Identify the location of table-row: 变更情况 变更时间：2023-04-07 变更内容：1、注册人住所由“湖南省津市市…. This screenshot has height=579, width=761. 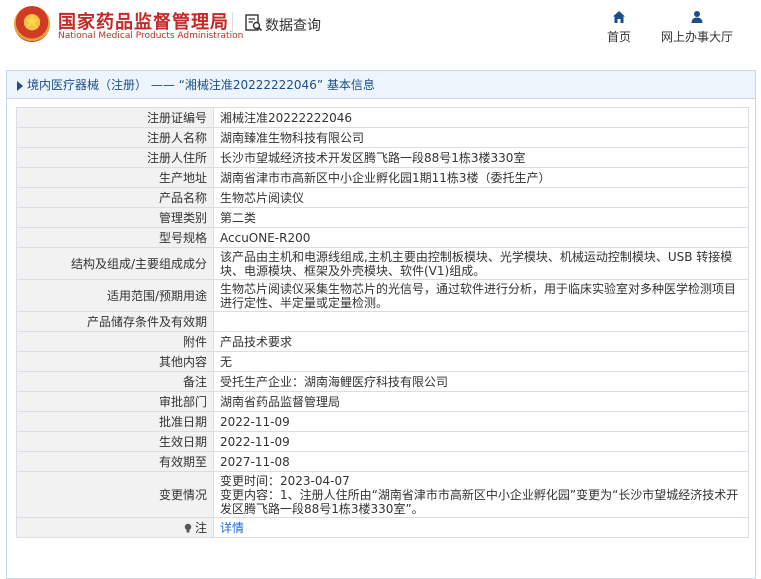
(382, 494).